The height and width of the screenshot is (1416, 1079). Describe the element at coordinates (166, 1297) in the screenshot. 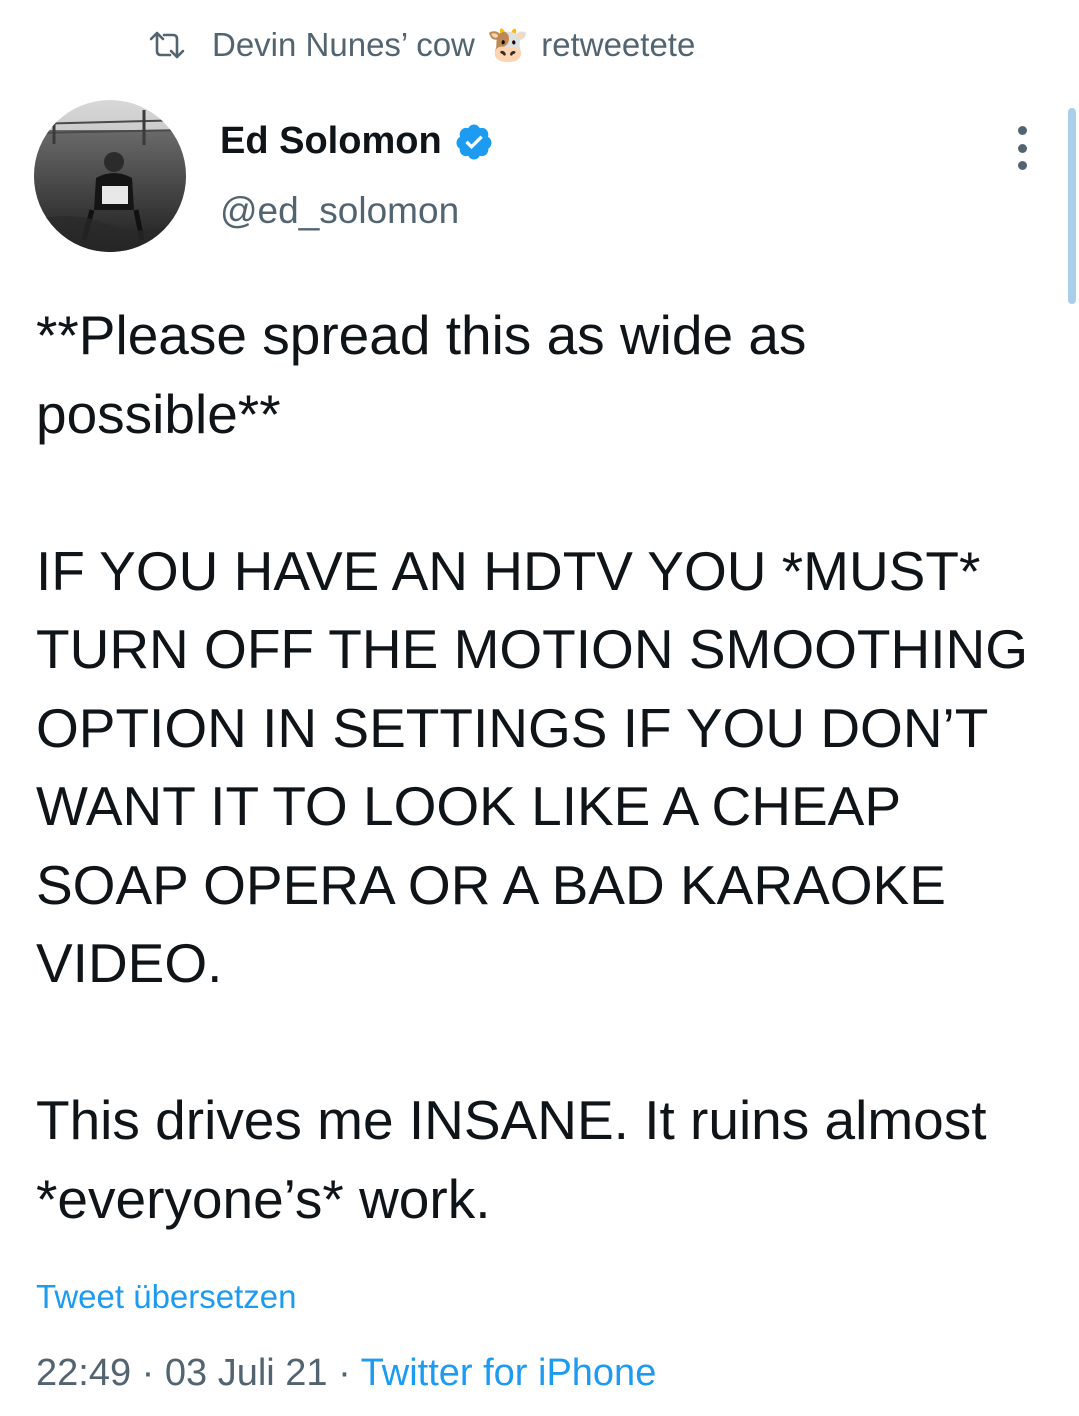

I see `translate-tweet-link: Tweet übersetzen` at that location.